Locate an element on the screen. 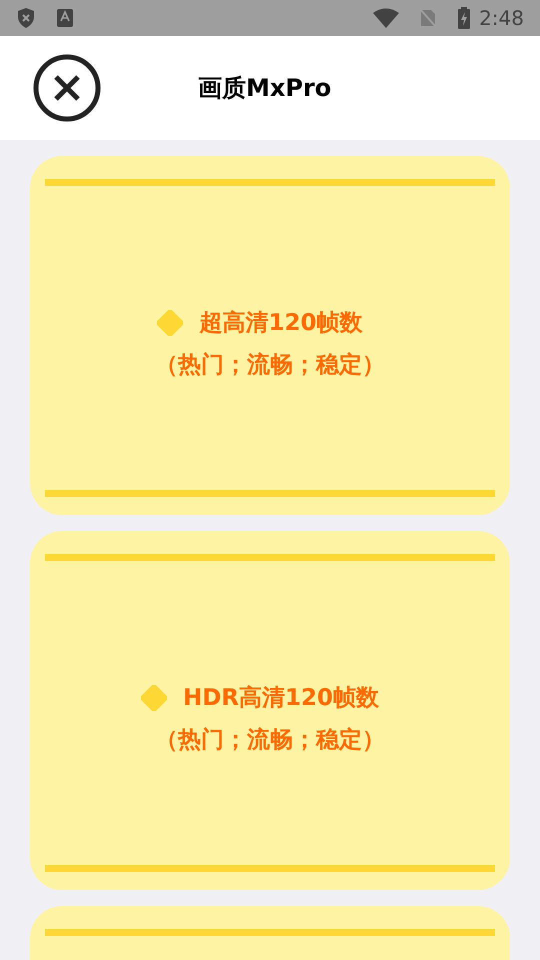  status-time: 2:48 is located at coordinates (501, 18).